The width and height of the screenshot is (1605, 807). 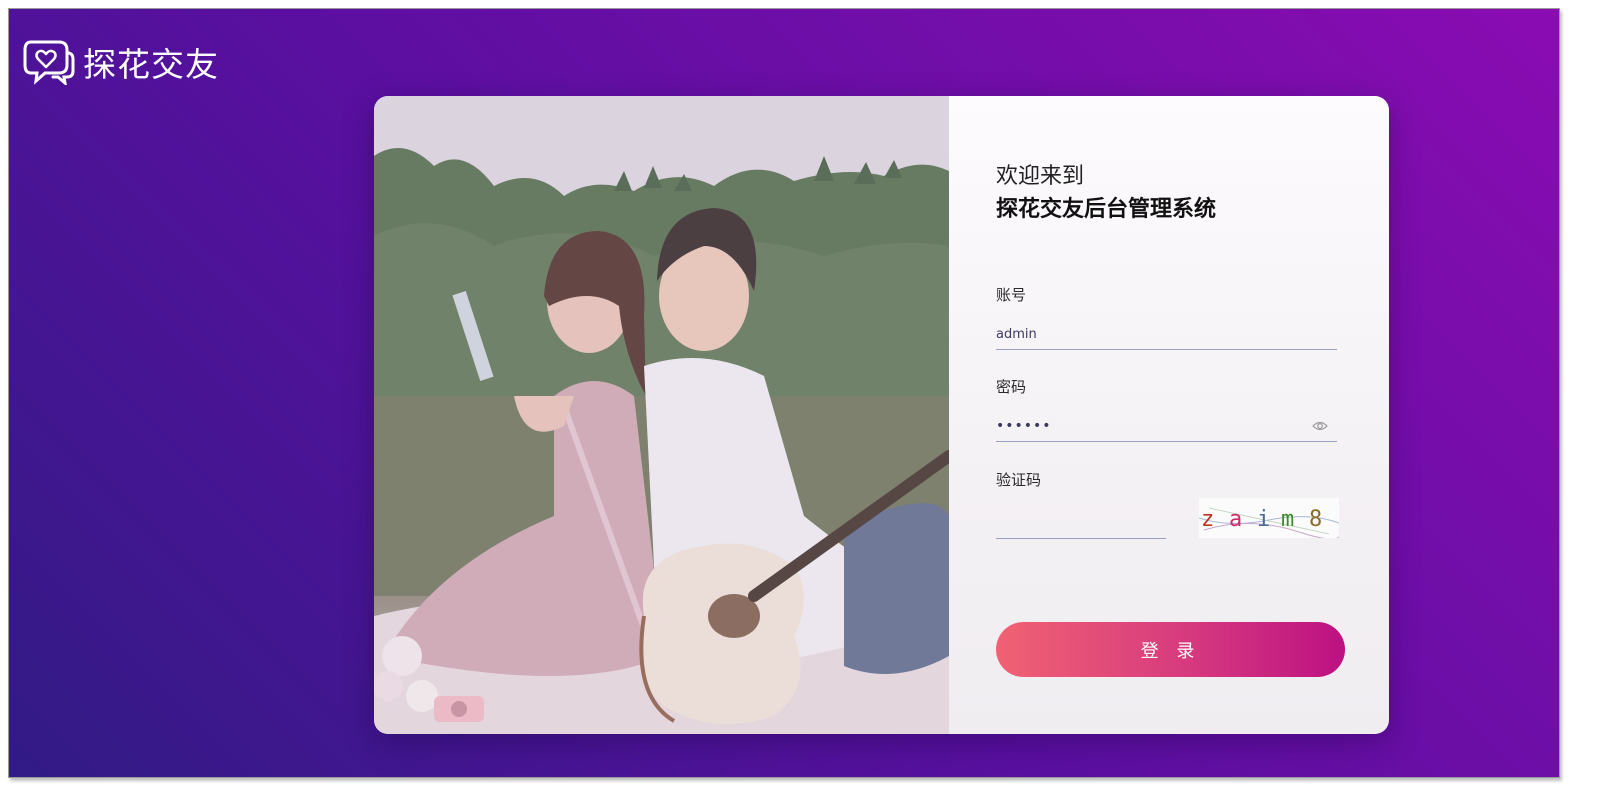 I want to click on captcha-char-1: z, so click(x=1207, y=519).